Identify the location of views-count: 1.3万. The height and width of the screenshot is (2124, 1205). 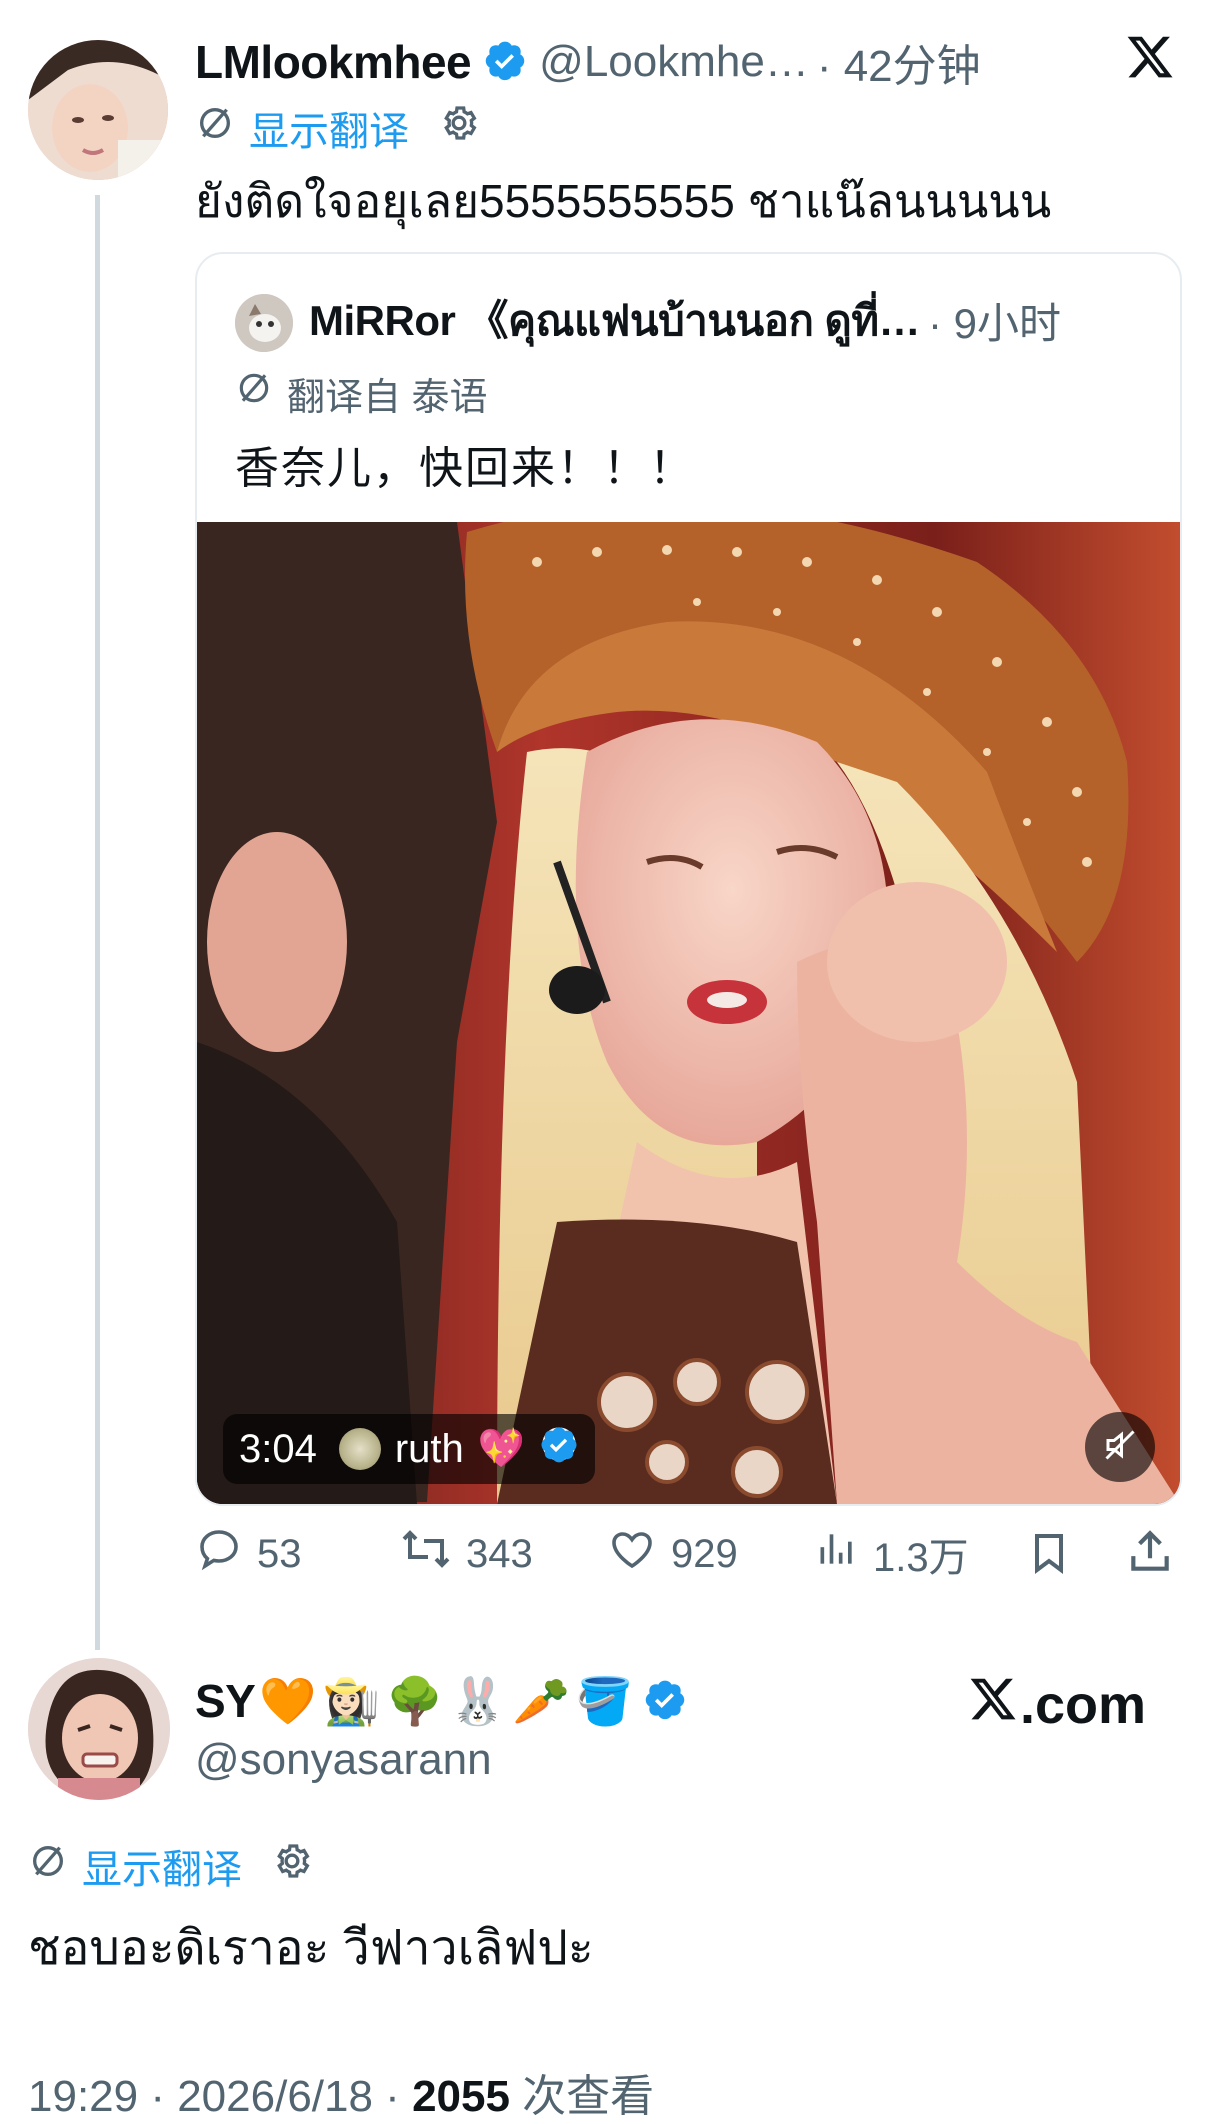
(921, 1558).